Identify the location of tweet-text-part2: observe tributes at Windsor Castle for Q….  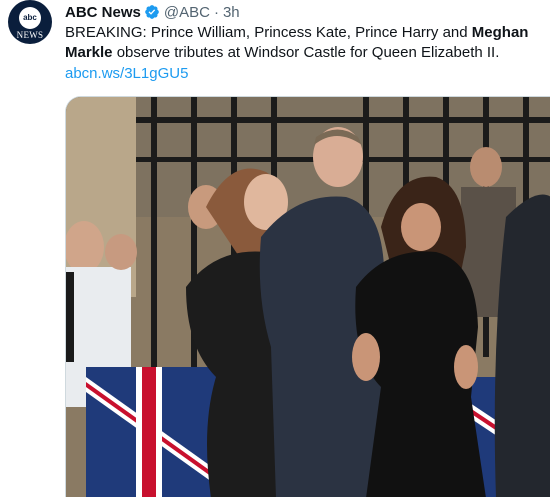
(306, 52).